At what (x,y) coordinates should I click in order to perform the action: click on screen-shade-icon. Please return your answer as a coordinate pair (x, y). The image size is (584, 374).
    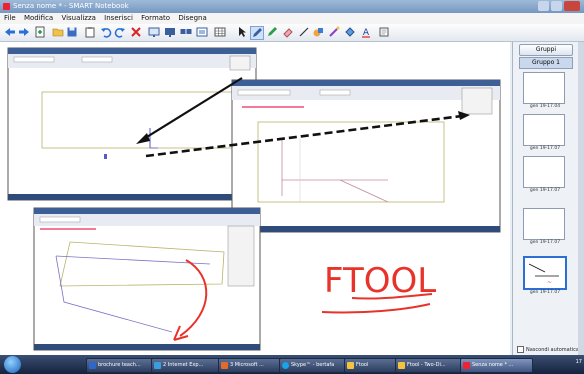
    Looking at the image, I should click on (154, 32).